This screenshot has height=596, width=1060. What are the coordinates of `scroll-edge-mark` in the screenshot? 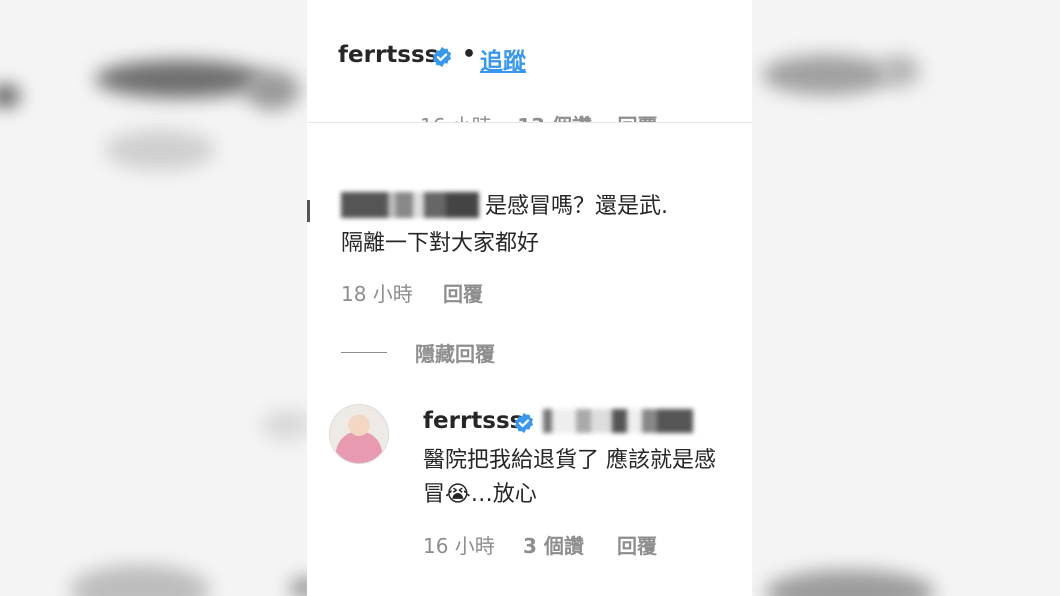 It's located at (308, 211).